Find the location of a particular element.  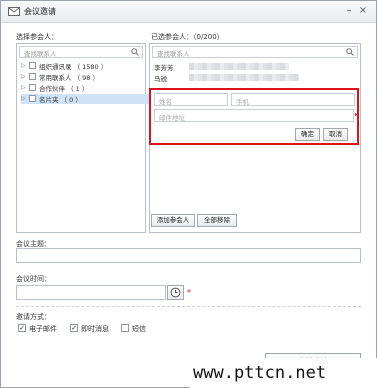

email-input: 邮件地址 is located at coordinates (254, 115).